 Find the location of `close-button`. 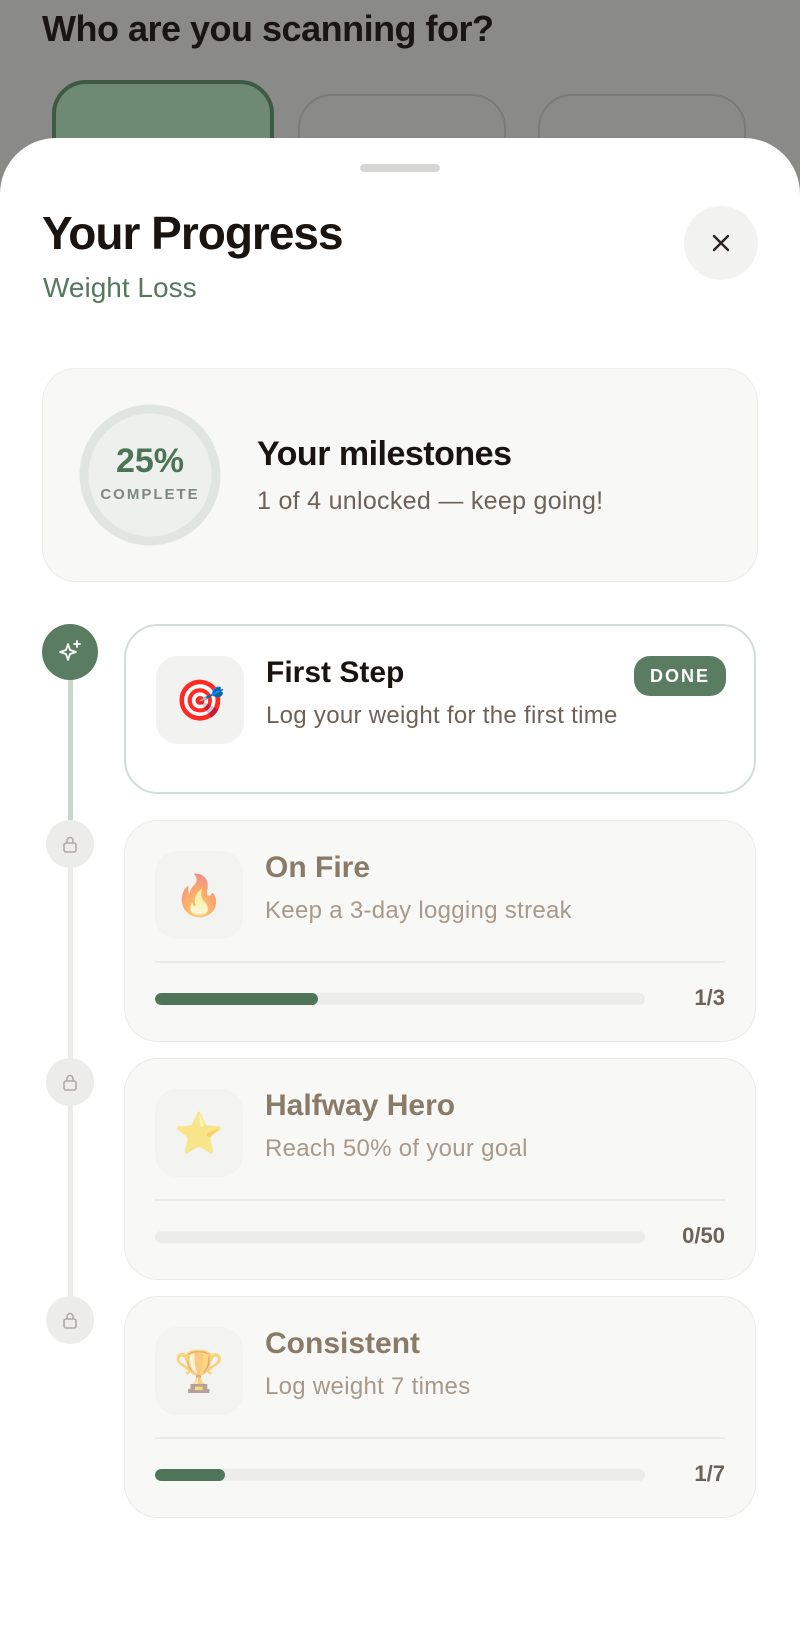

close-button is located at coordinates (721, 243).